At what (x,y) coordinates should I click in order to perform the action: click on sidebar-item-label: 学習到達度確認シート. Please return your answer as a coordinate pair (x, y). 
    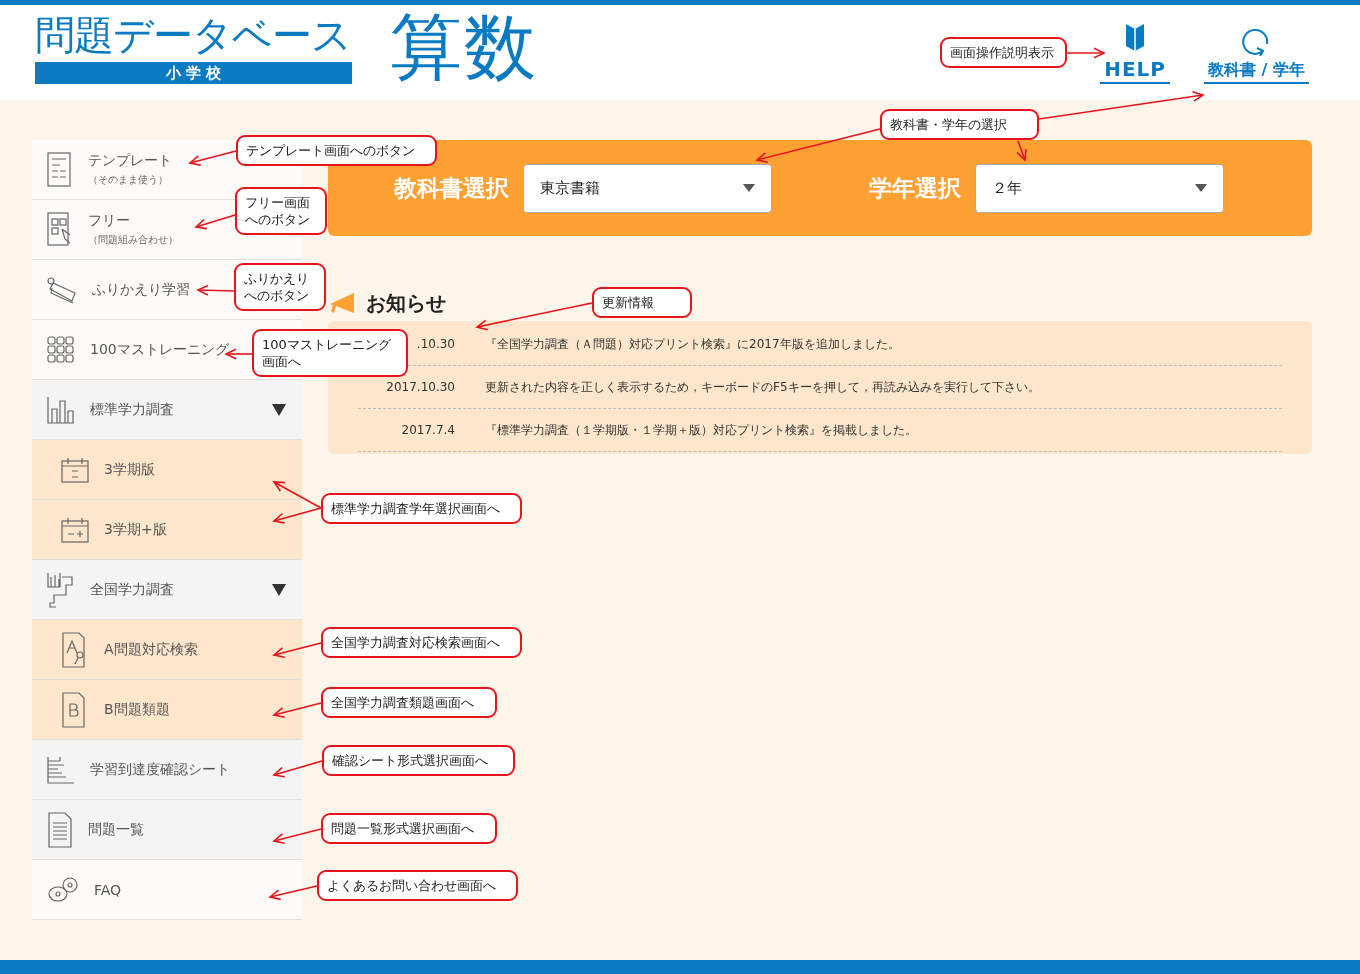
    Looking at the image, I should click on (160, 769).